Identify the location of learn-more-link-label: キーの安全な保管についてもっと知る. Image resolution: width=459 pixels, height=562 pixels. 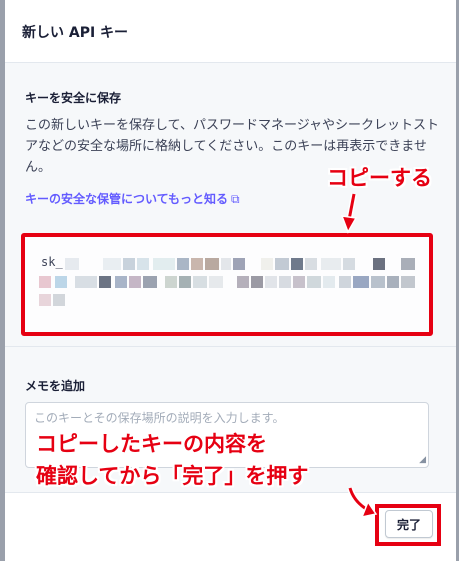
(127, 199).